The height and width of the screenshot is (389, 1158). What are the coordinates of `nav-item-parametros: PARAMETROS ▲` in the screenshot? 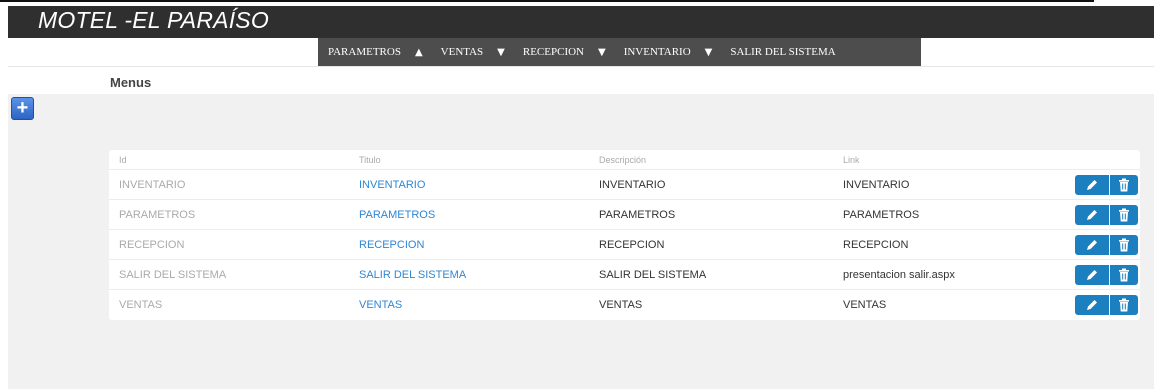 It's located at (375, 52).